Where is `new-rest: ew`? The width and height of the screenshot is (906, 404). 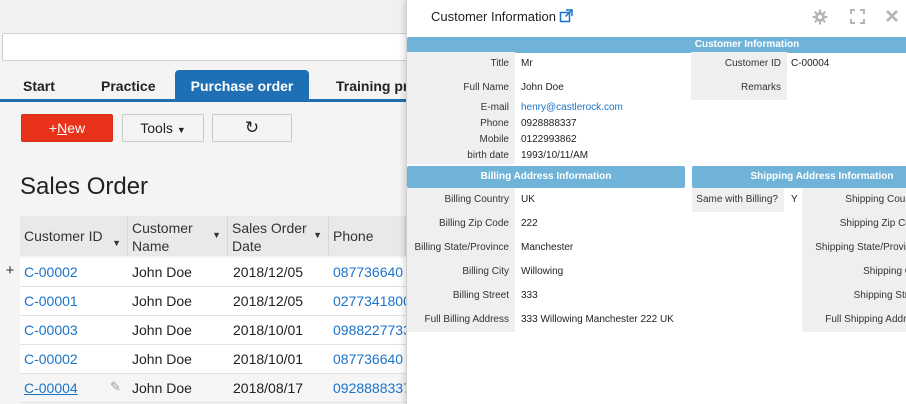
new-rest: ew is located at coordinates (76, 128).